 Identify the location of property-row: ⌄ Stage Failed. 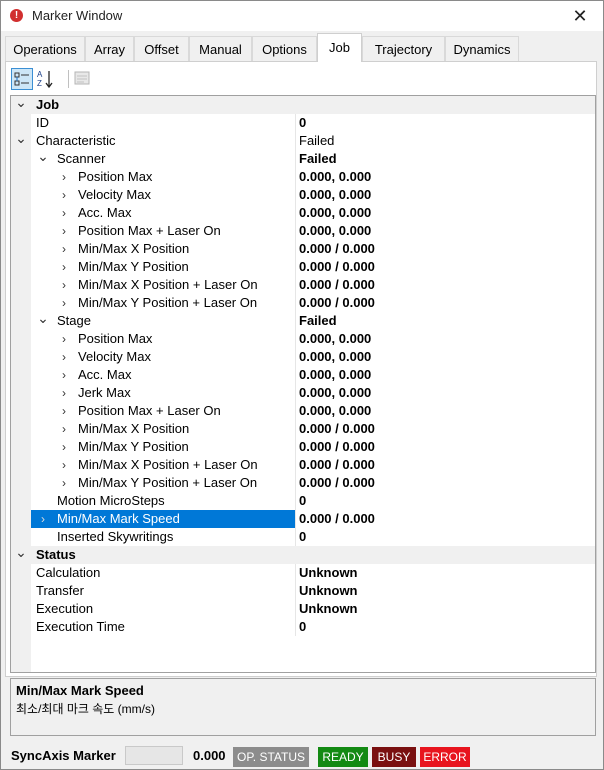
(303, 320).